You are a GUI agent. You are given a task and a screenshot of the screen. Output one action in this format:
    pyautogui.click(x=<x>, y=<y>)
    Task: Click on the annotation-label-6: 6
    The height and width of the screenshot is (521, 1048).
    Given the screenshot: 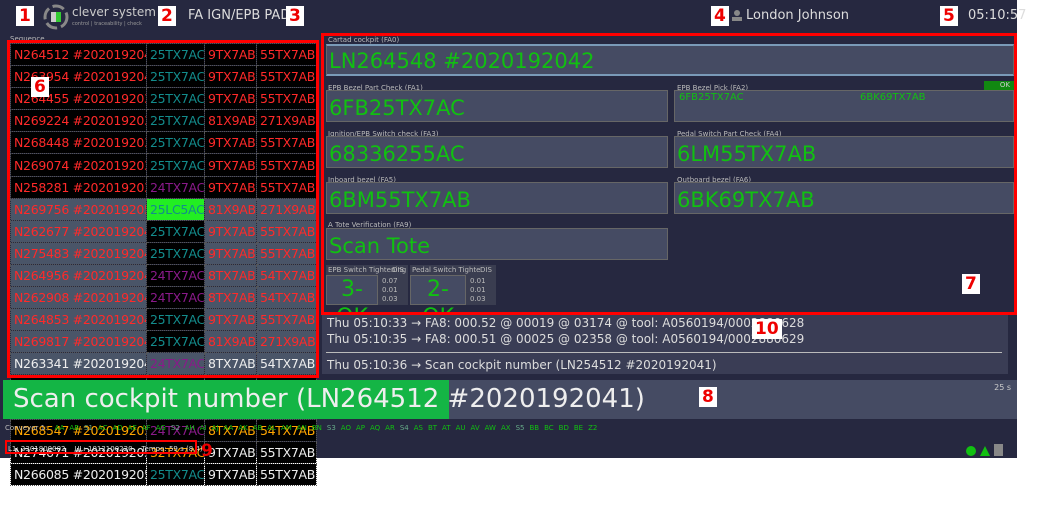 What is the action you would take?
    pyautogui.click(x=40, y=87)
    